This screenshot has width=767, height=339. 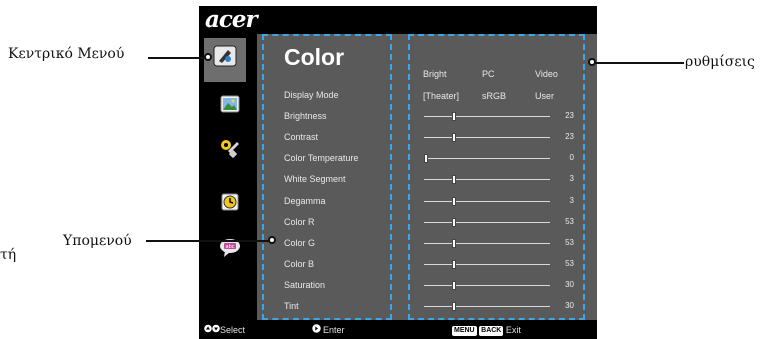 What do you see at coordinates (398, 329) in the screenshot?
I see `osd-footer` at bounding box center [398, 329].